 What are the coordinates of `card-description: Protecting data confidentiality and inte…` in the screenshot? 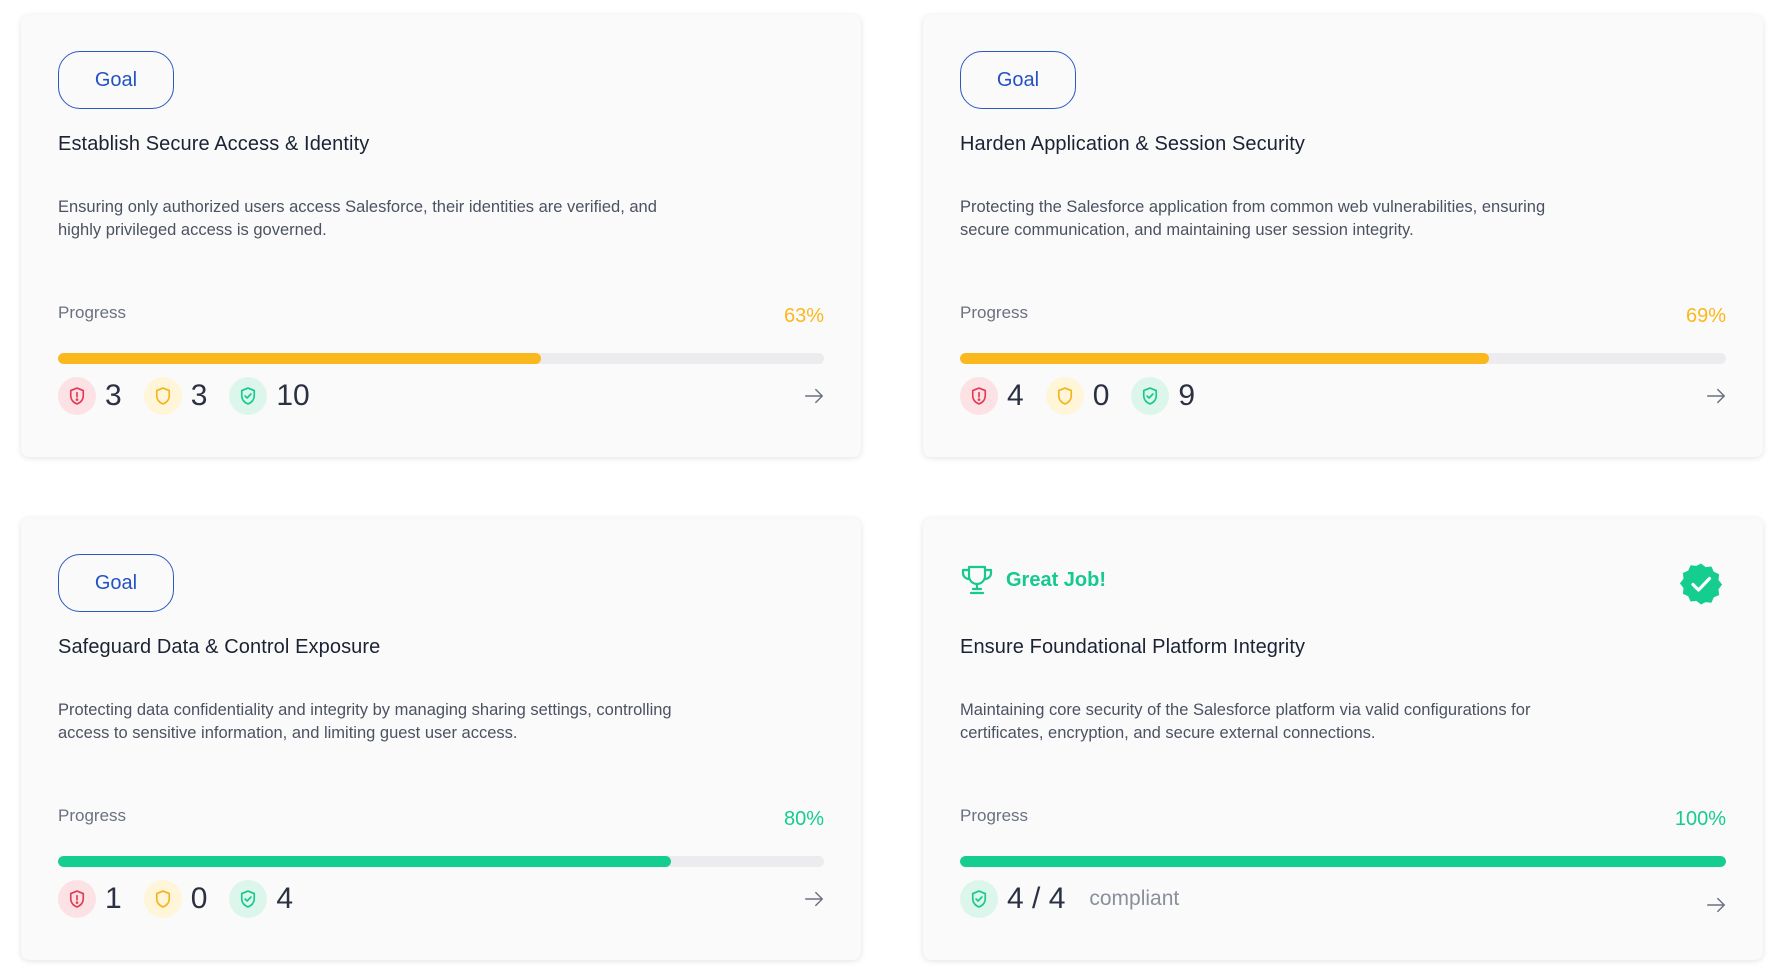 It's located at (365, 721).